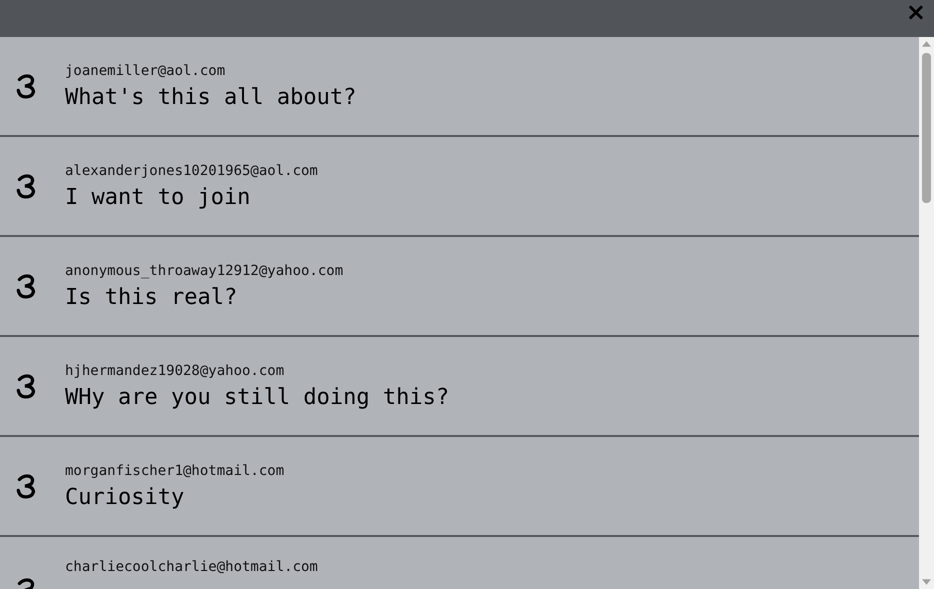 The width and height of the screenshot is (934, 589). What do you see at coordinates (145, 70) in the screenshot?
I see `sender-email: joanemiller@aol.com` at bounding box center [145, 70].